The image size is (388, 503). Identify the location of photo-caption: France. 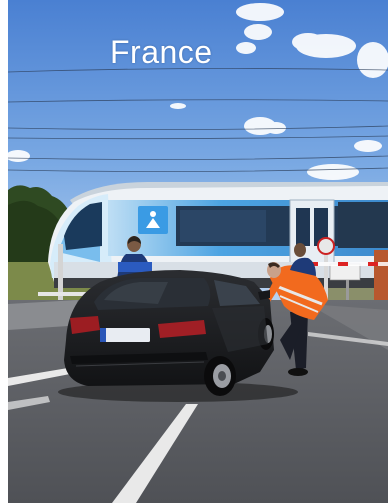
(161, 52).